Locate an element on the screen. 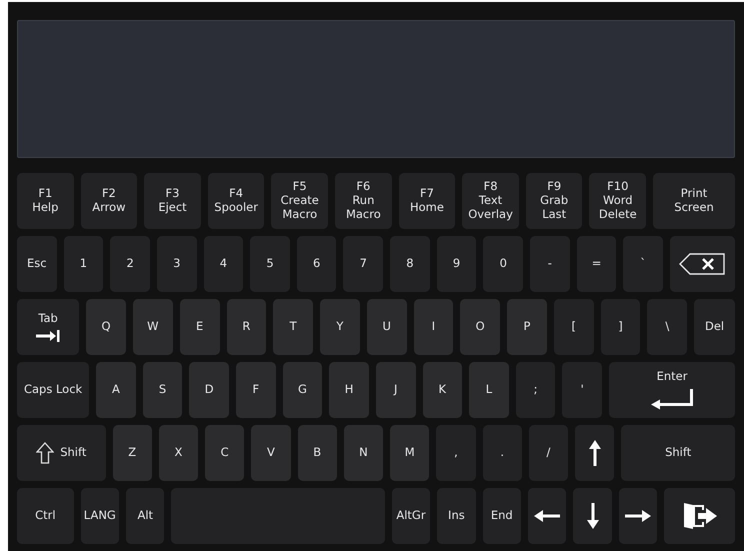 This screenshot has height=551, width=744. keyboard-key: F2 Arrow is located at coordinates (109, 201).